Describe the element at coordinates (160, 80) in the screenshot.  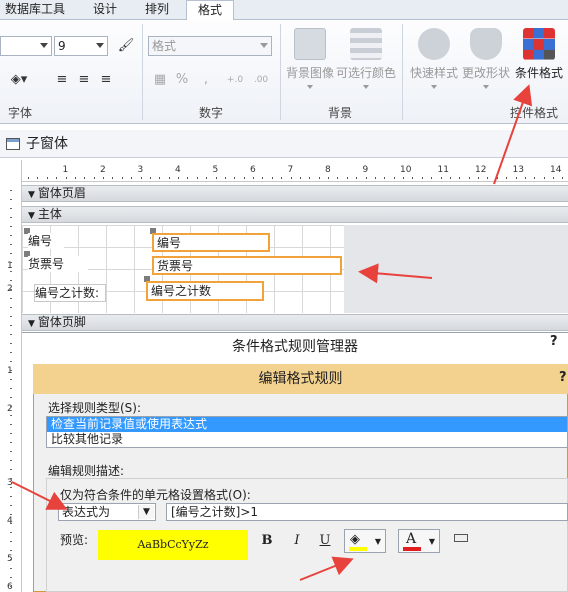
I see `currency-icon: ▦` at that location.